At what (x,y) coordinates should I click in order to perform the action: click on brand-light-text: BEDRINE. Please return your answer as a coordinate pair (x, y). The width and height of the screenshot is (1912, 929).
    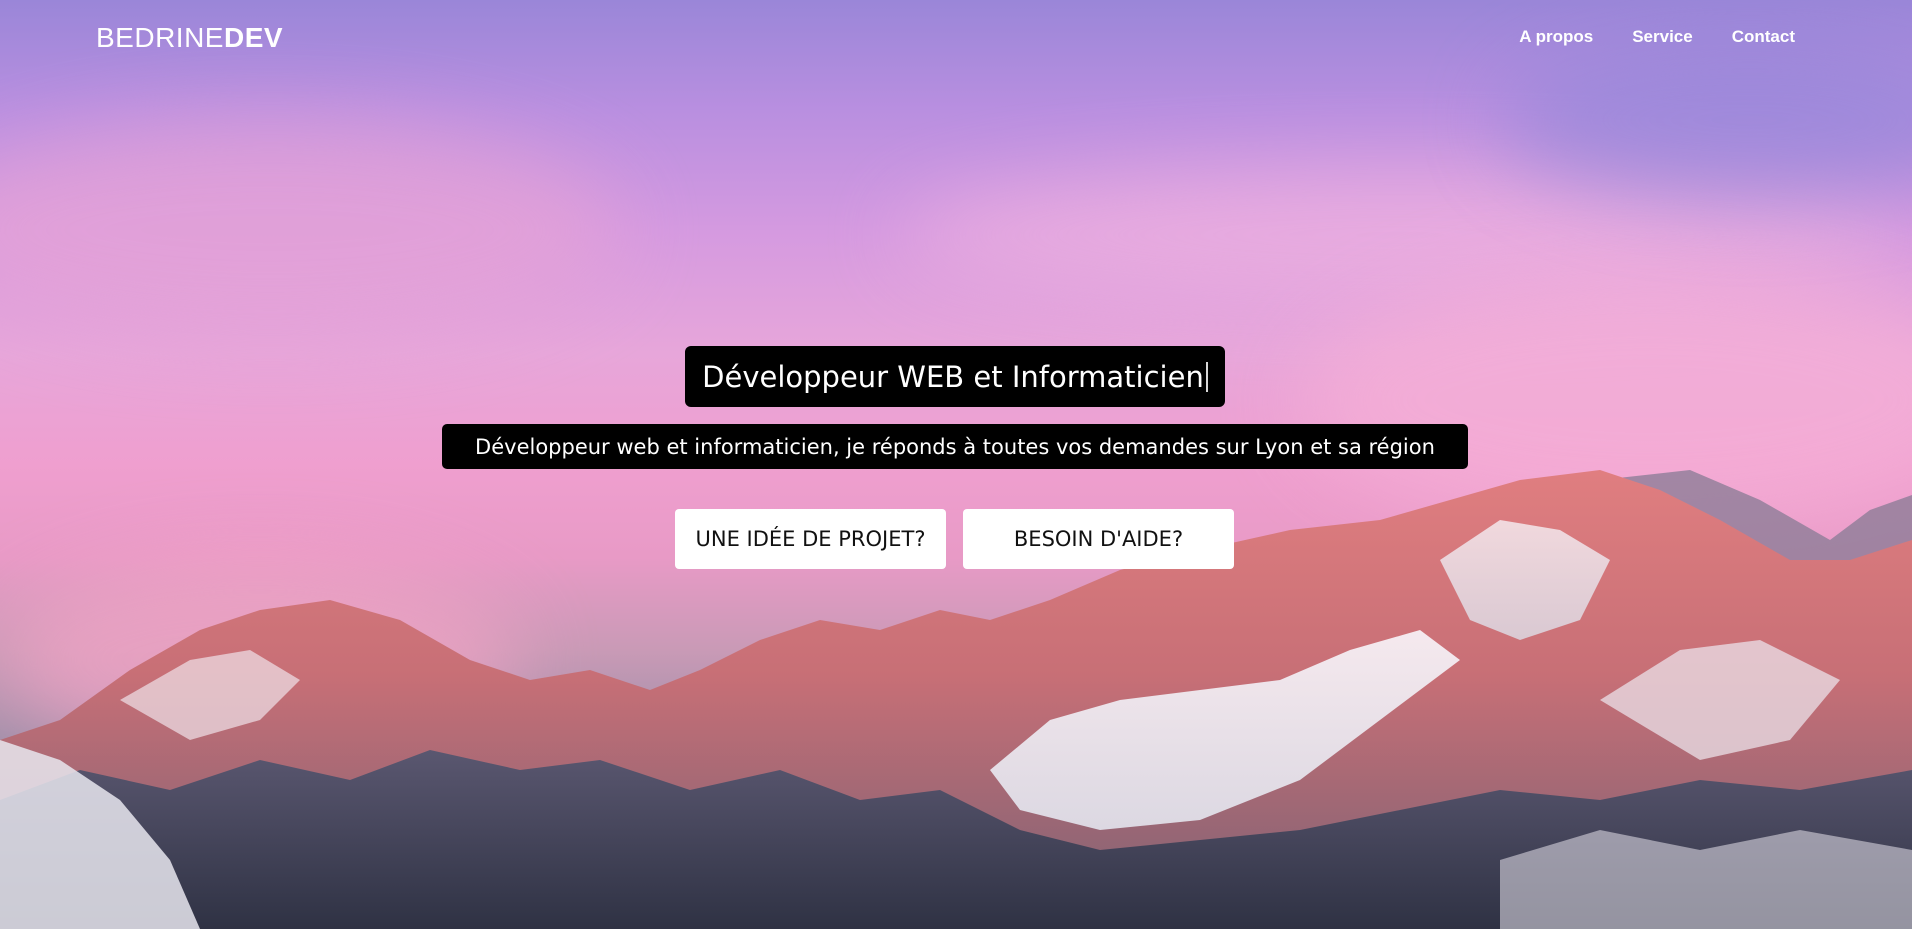
    Looking at the image, I should click on (160, 37).